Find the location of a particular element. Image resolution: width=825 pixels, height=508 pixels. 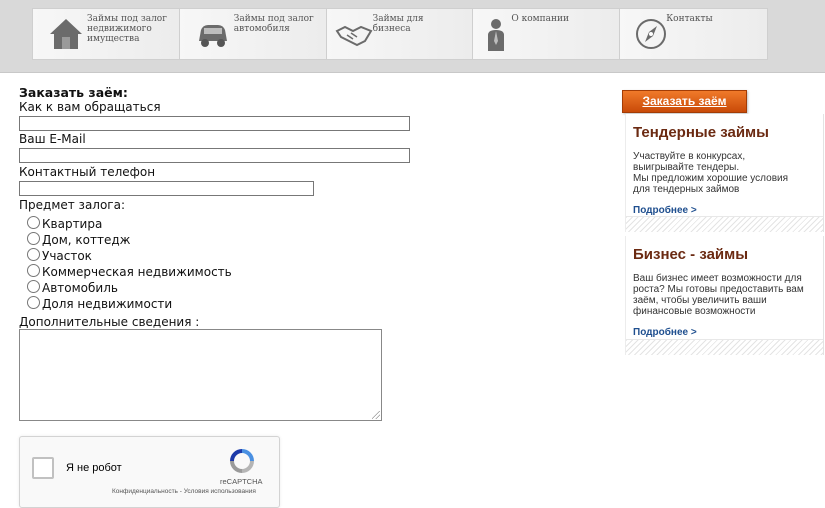

nav-item-business-loans: Займы для бизнеса is located at coordinates (400, 34).